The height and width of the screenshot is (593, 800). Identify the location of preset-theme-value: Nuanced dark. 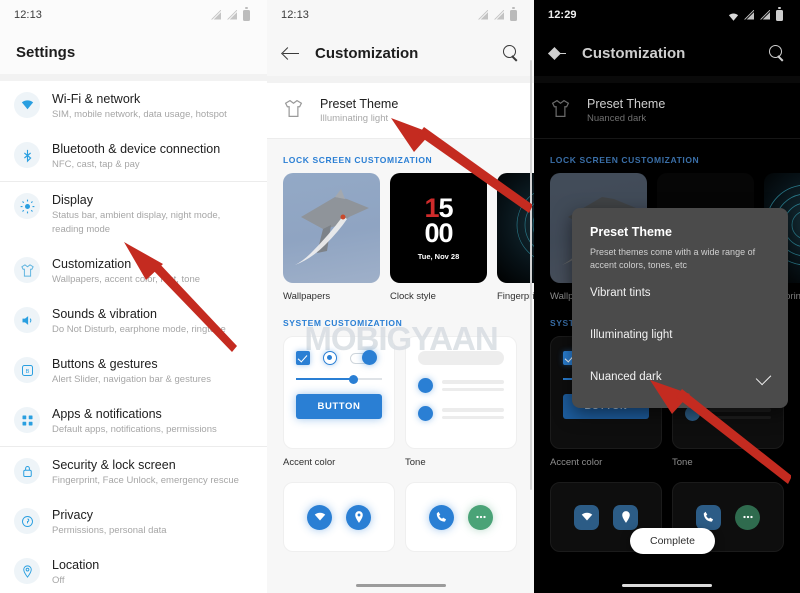
(617, 118).